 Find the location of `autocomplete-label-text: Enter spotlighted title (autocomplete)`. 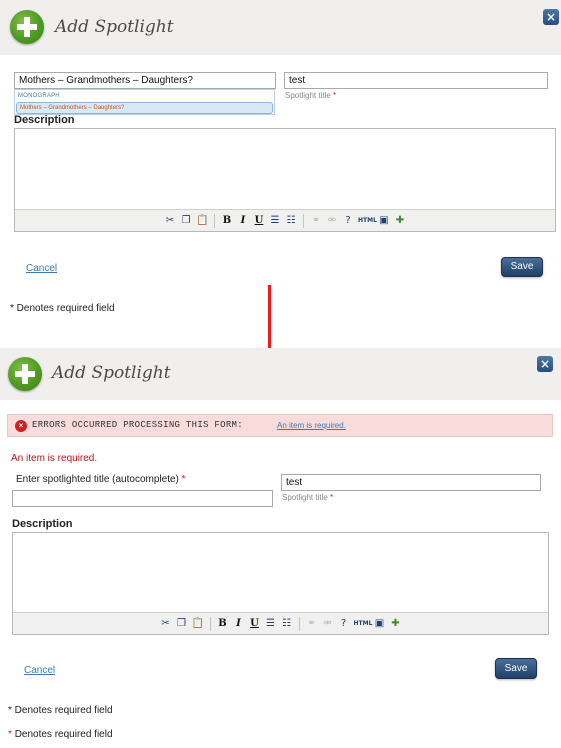

autocomplete-label-text: Enter spotlighted title (autocomplete) is located at coordinates (97, 479).